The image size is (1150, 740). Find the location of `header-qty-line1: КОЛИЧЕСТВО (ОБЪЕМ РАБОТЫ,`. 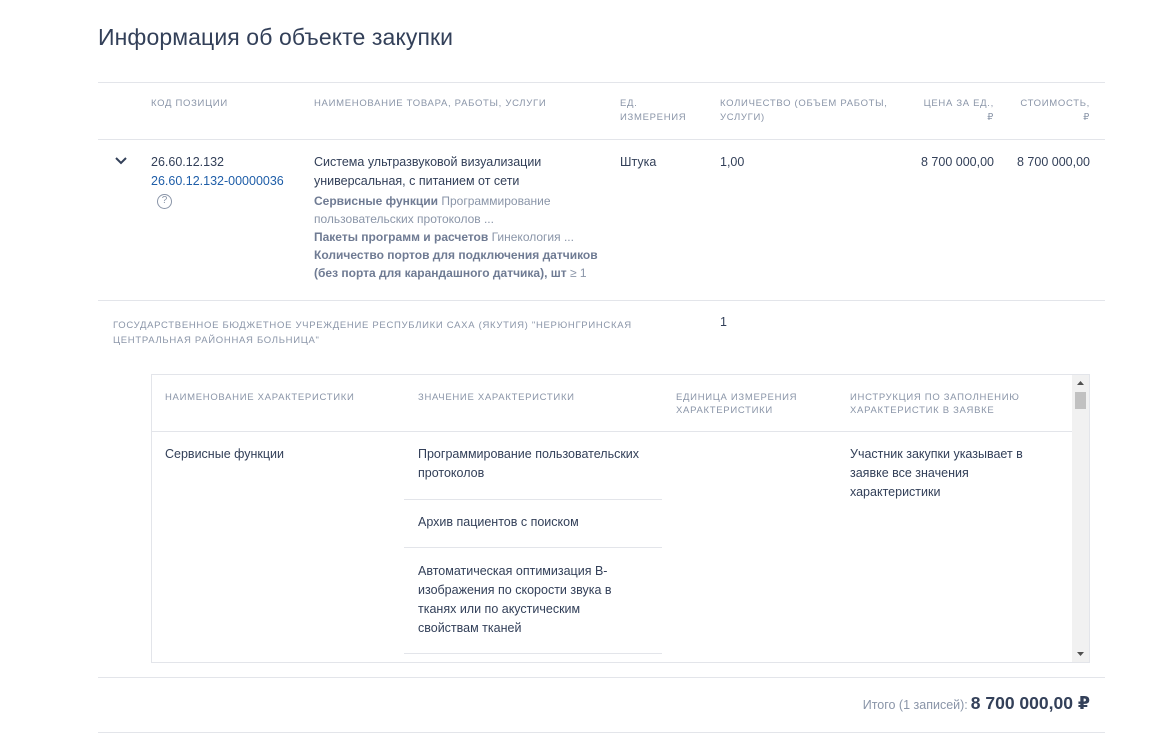

header-qty-line1: КОЛИЧЕСТВО (ОБЪЕМ РАБОТЫ, is located at coordinates (804, 103).